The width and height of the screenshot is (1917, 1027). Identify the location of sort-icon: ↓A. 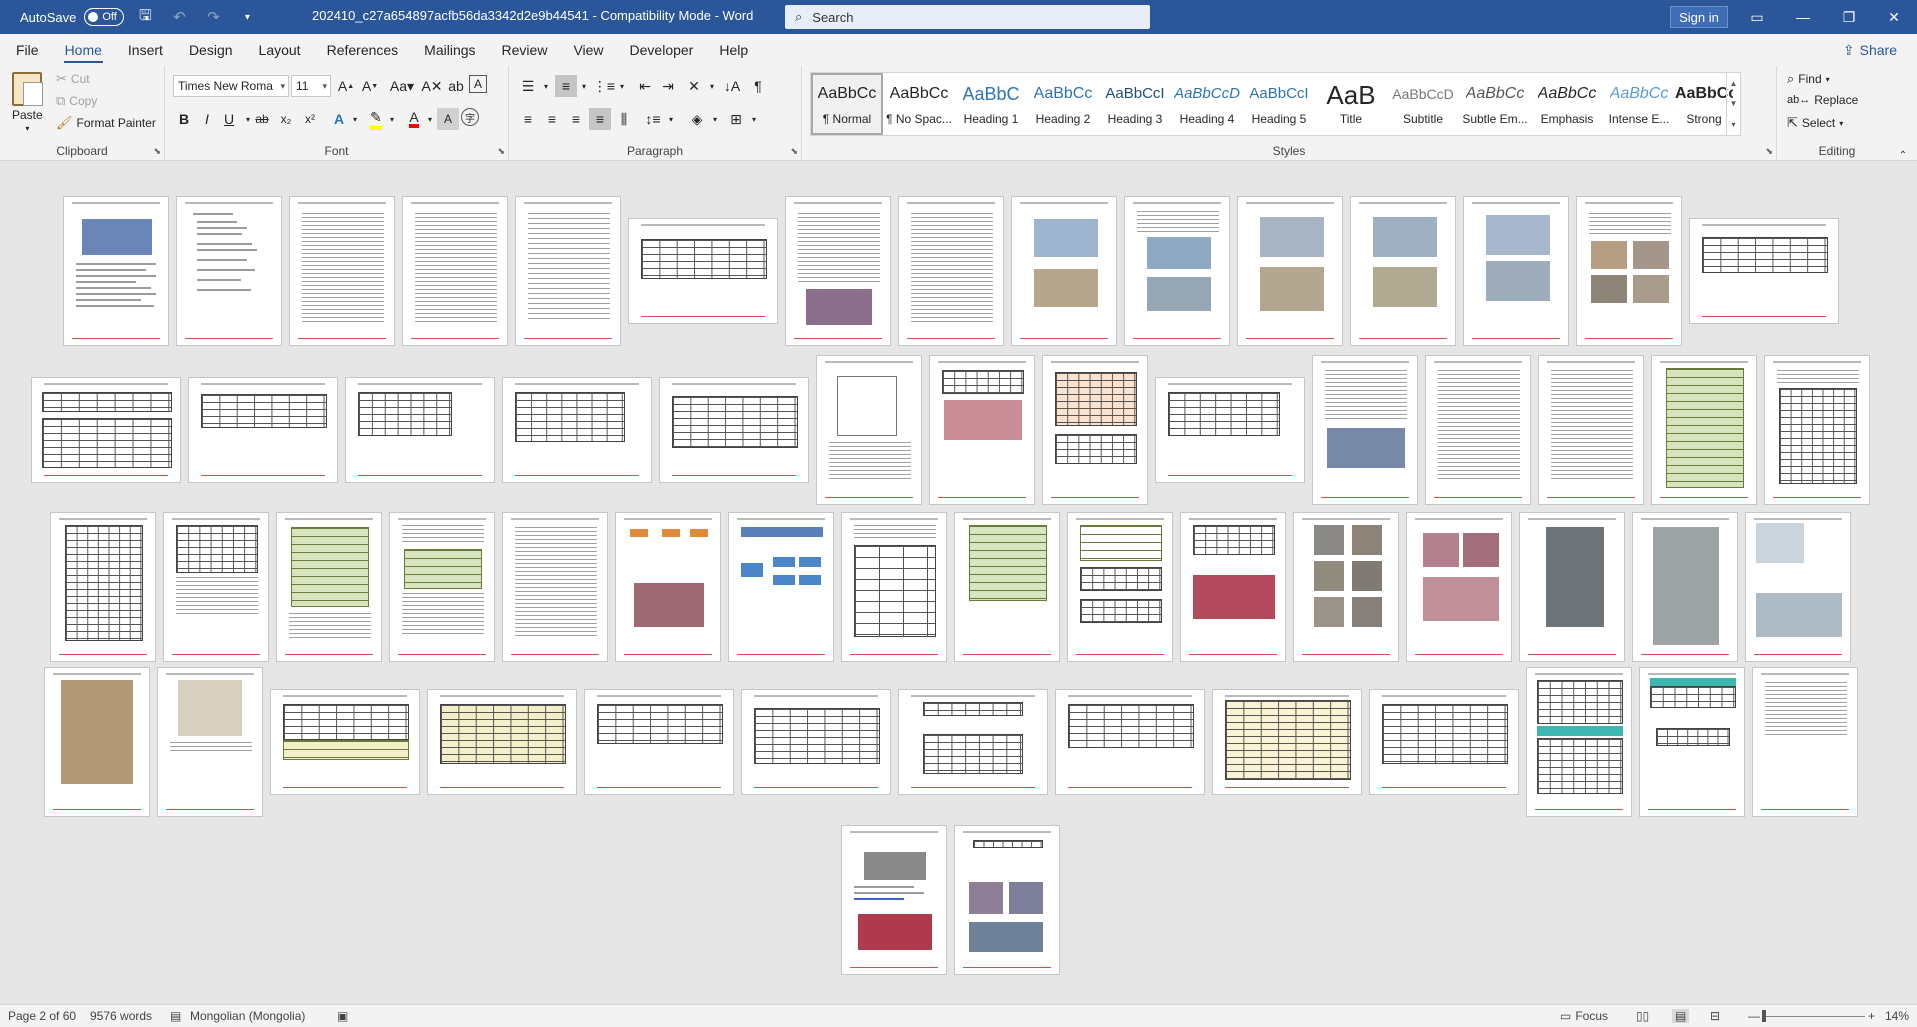
(732, 86).